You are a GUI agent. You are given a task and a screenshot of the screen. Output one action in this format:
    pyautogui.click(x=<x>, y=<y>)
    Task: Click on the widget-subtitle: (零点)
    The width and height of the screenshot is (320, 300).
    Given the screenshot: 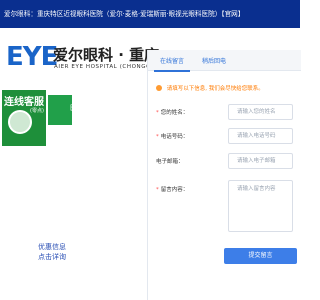 What is the action you would take?
    pyautogui.click(x=37, y=111)
    